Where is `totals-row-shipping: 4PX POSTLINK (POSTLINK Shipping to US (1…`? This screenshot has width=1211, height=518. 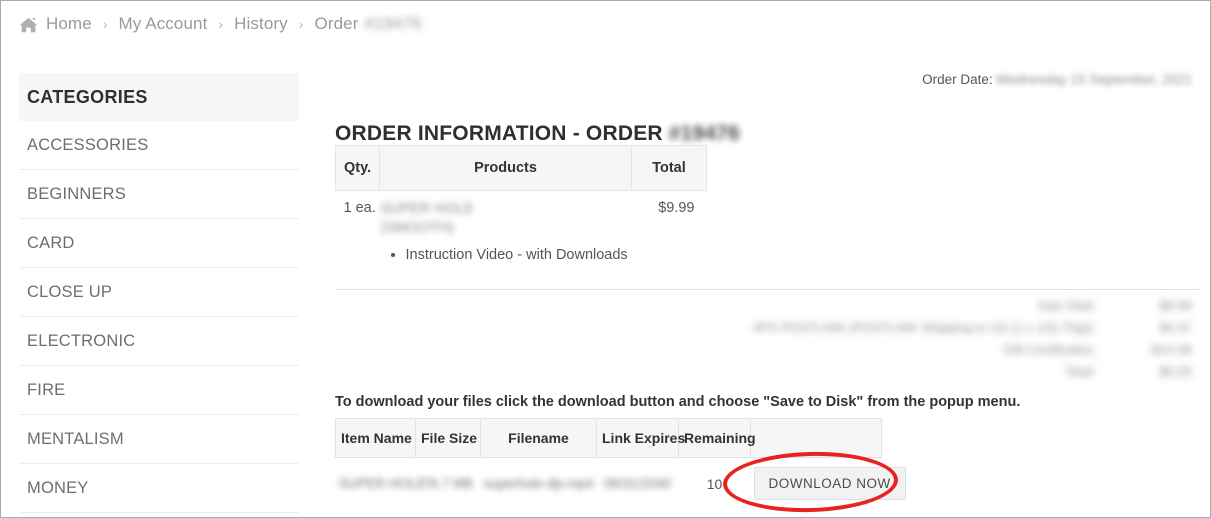 totals-row-shipping: 4PX POSTLINK (POSTLINK Shipping to US (1… is located at coordinates (932, 328).